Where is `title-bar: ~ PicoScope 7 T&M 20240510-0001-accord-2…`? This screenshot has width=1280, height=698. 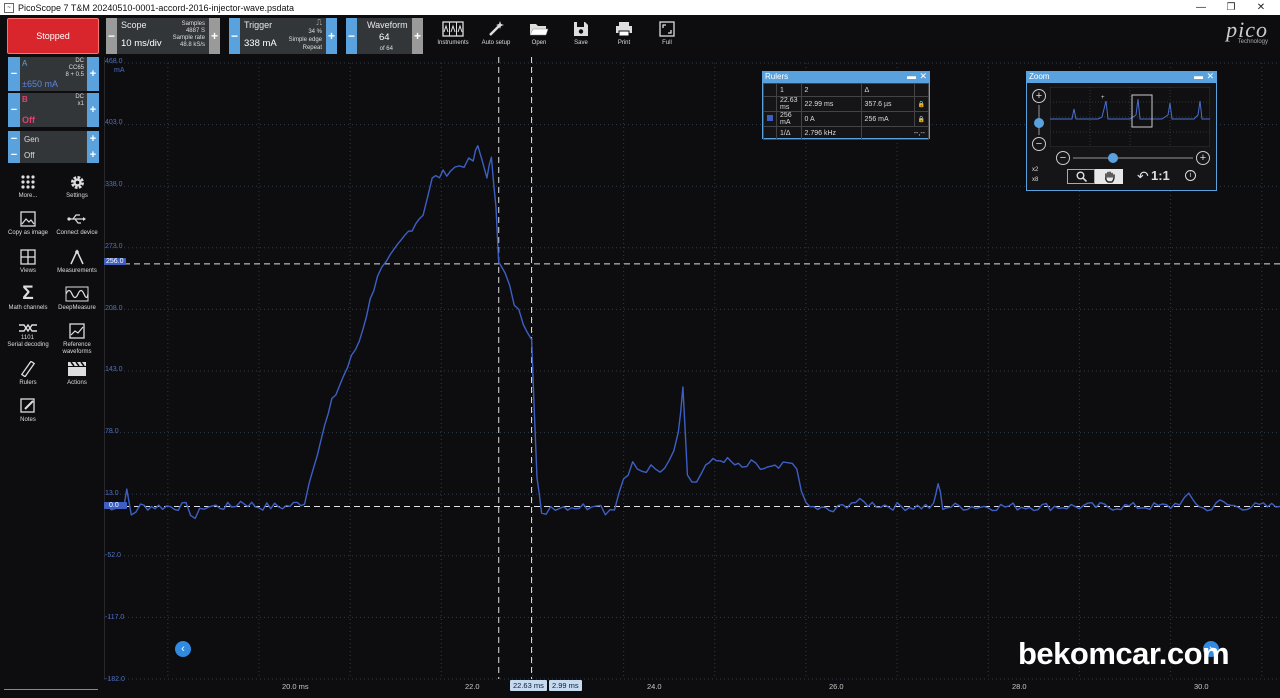 title-bar: ~ PicoScope 7 T&M 20240510-0001-accord-2… is located at coordinates (640, 7).